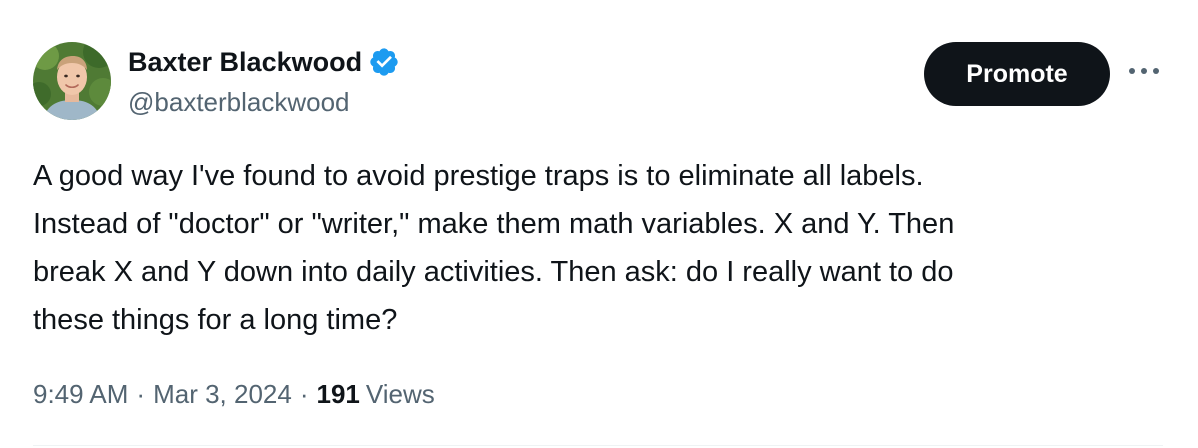 The width and height of the screenshot is (1198, 448). I want to click on author-display-name: Baxter Blackwood, so click(245, 62).